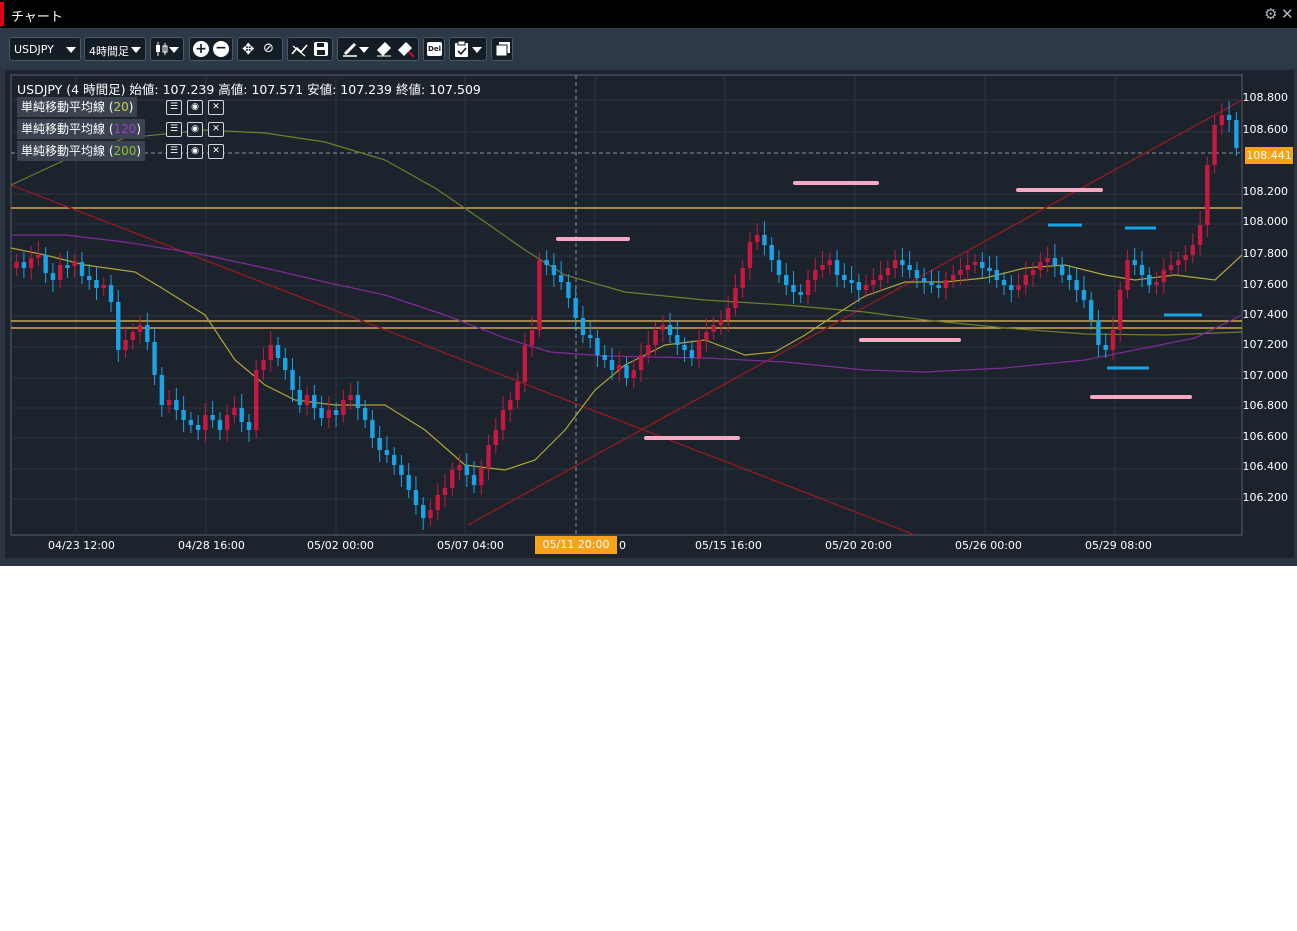  Describe the element at coordinates (300, 50) in the screenshot. I see `indicator-icon` at that location.